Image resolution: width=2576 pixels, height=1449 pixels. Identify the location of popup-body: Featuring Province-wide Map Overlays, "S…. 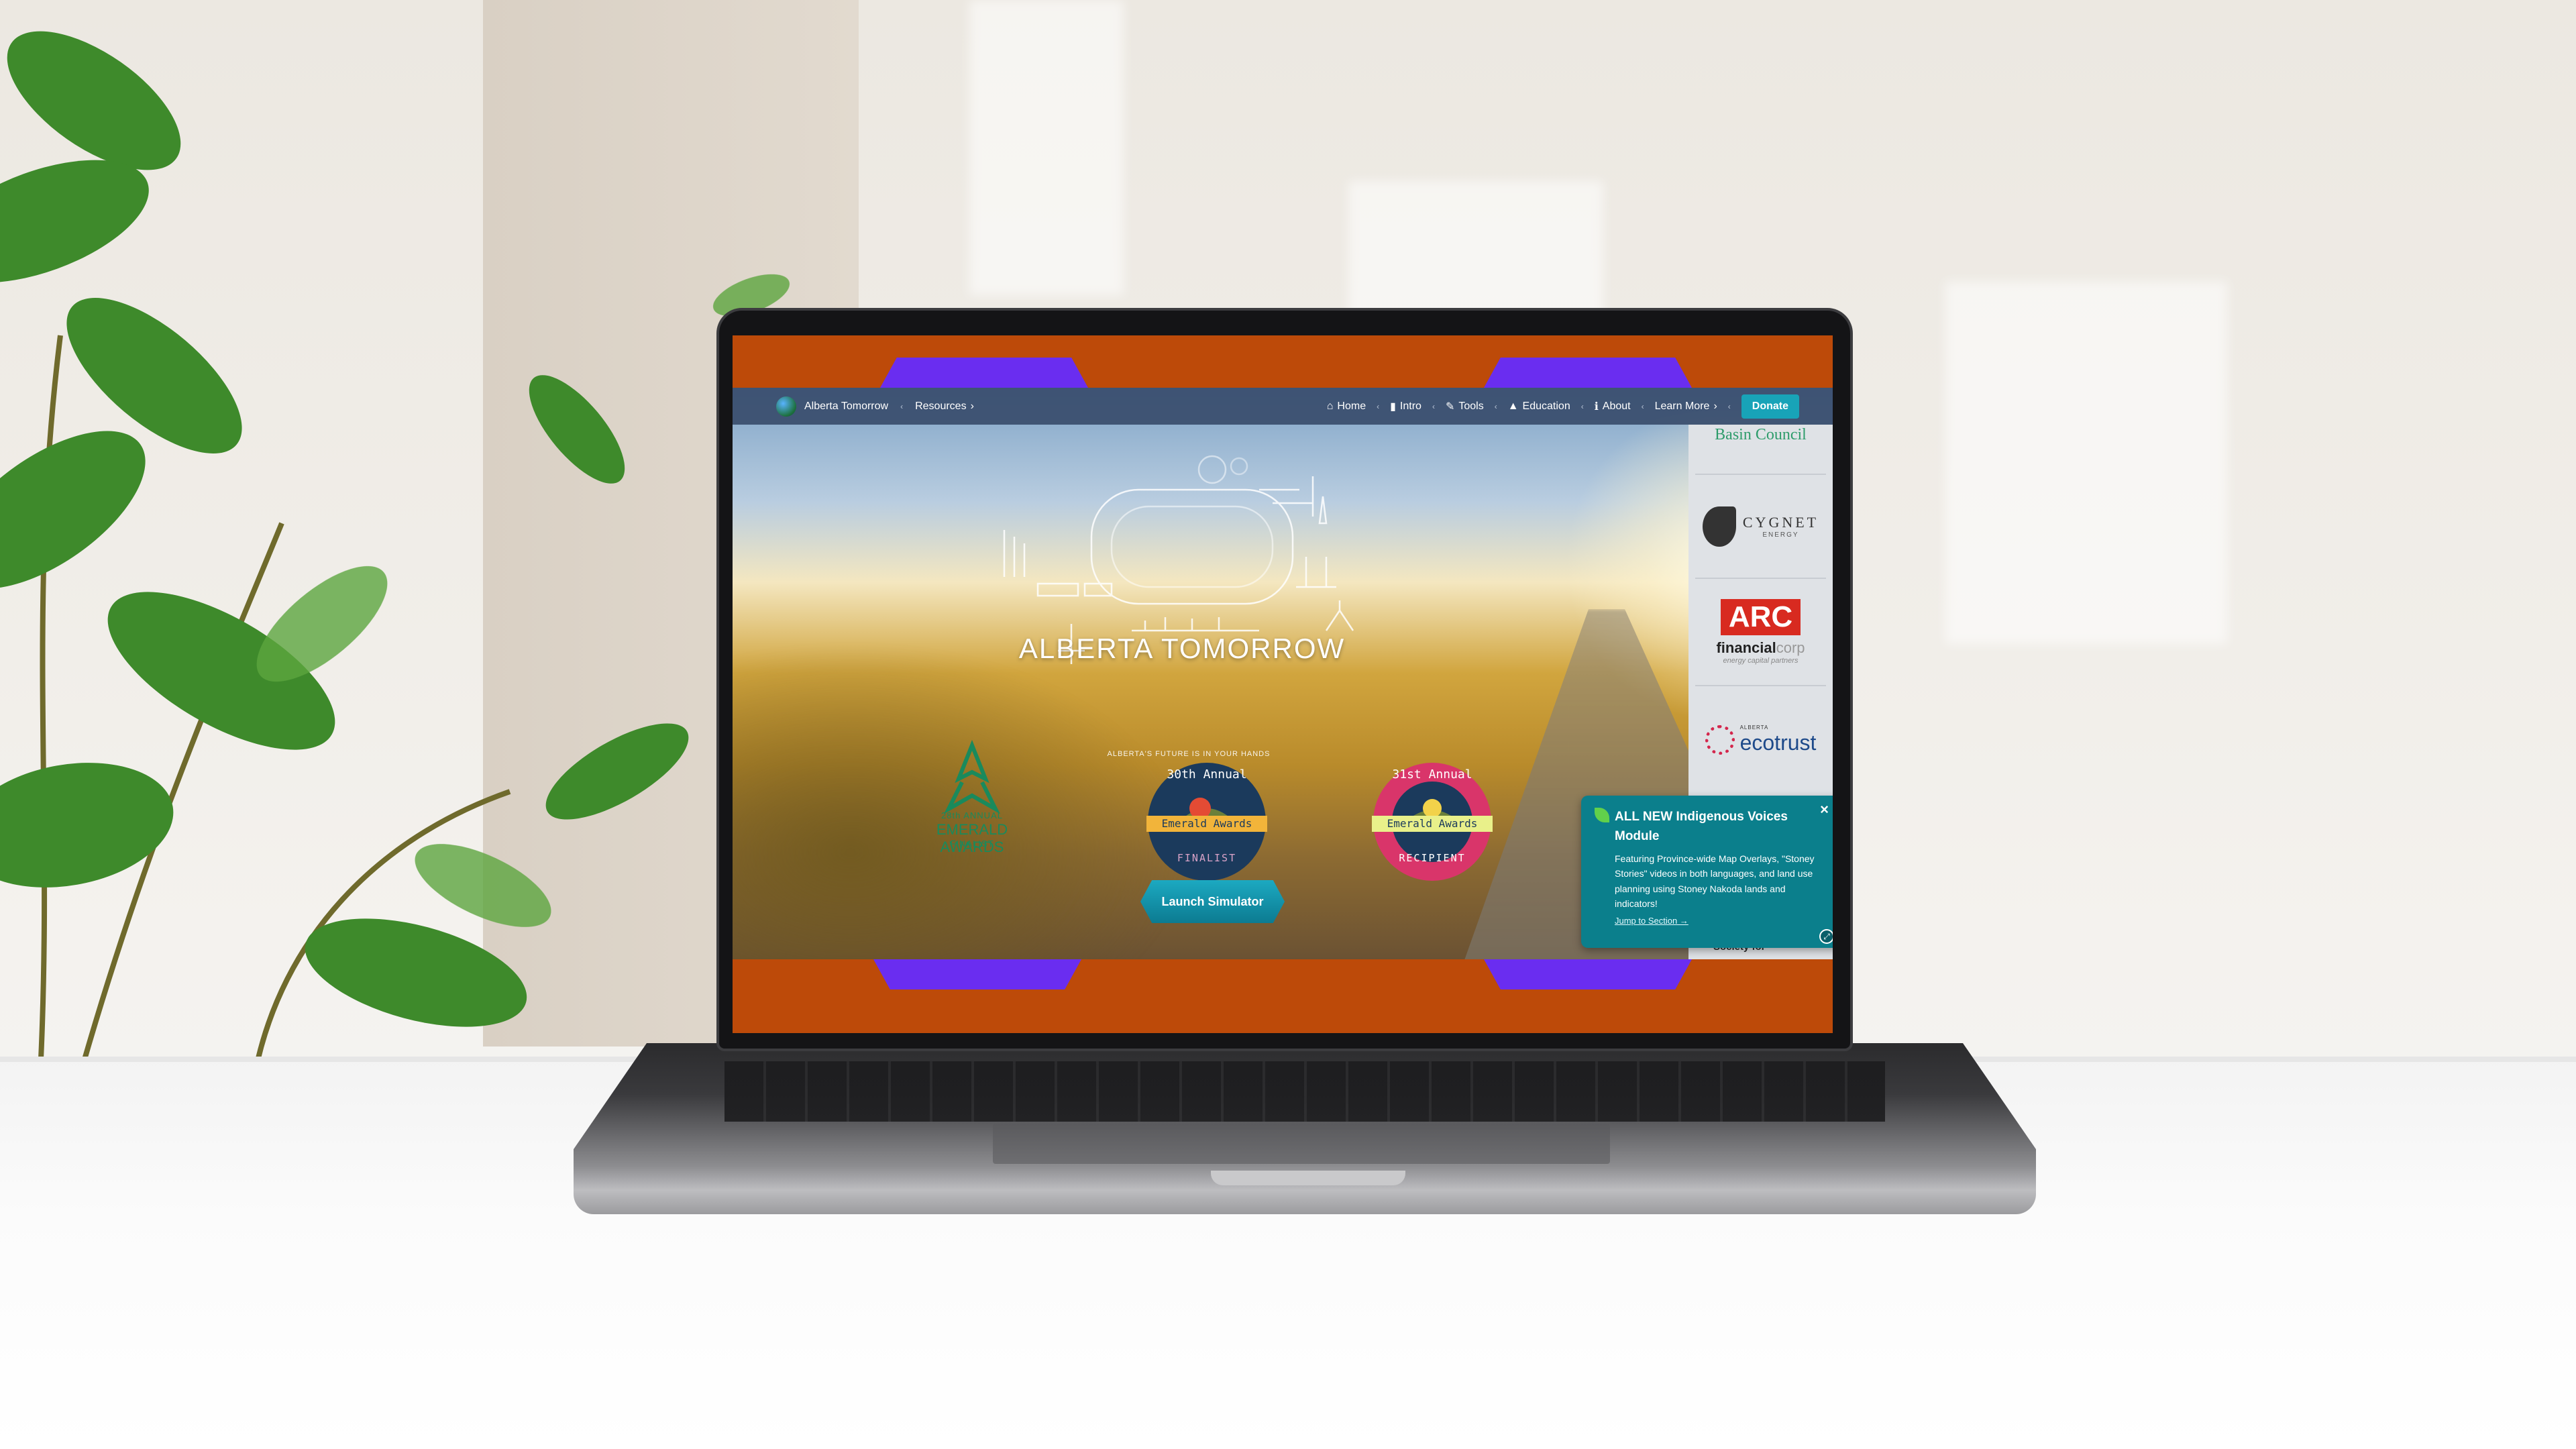
(1715, 881).